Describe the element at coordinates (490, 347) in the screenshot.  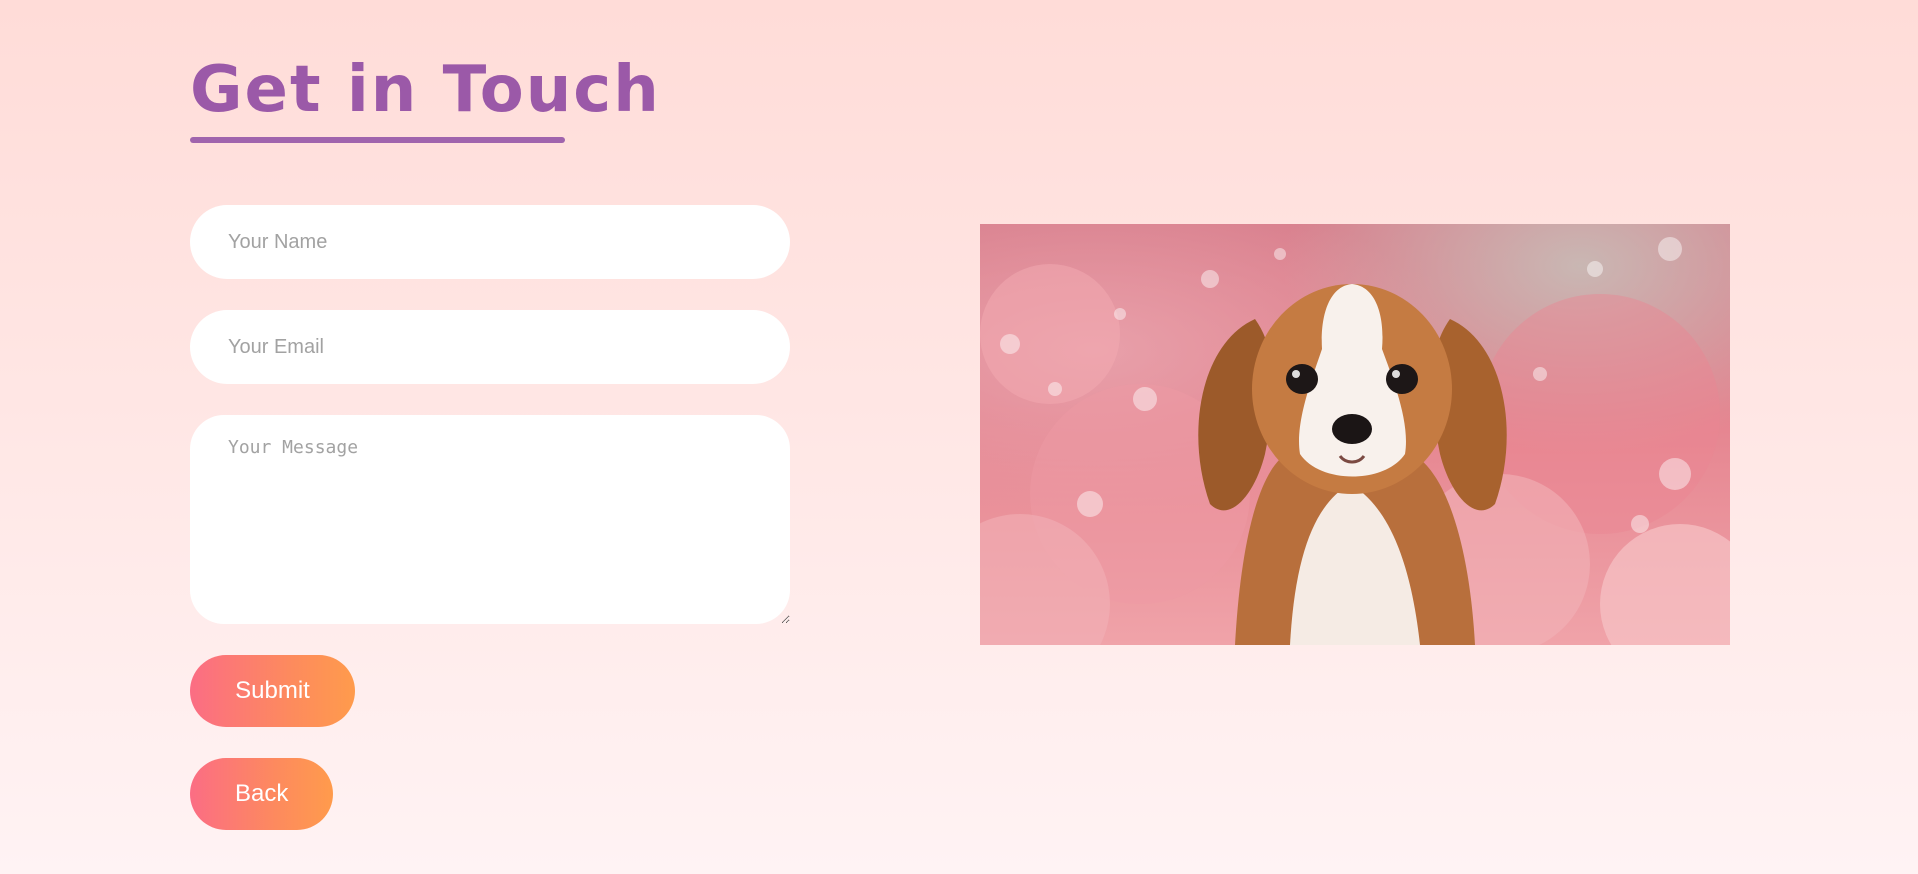
I see `email-input` at that location.